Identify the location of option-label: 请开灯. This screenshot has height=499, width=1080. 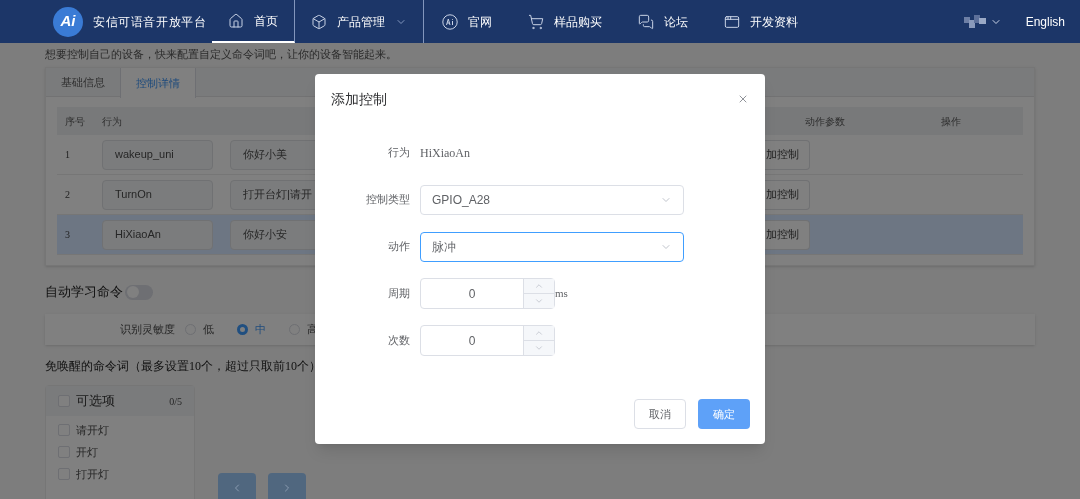
(92, 430).